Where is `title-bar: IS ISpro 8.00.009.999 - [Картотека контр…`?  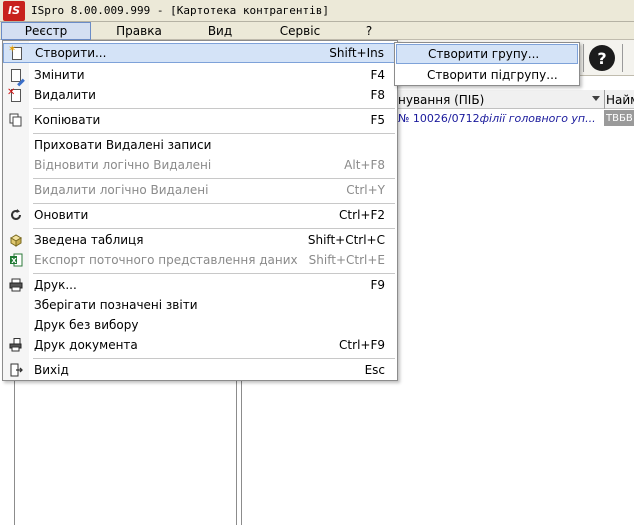 title-bar: IS ISpro 8.00.009.999 - [Картотека контр… is located at coordinates (317, 11).